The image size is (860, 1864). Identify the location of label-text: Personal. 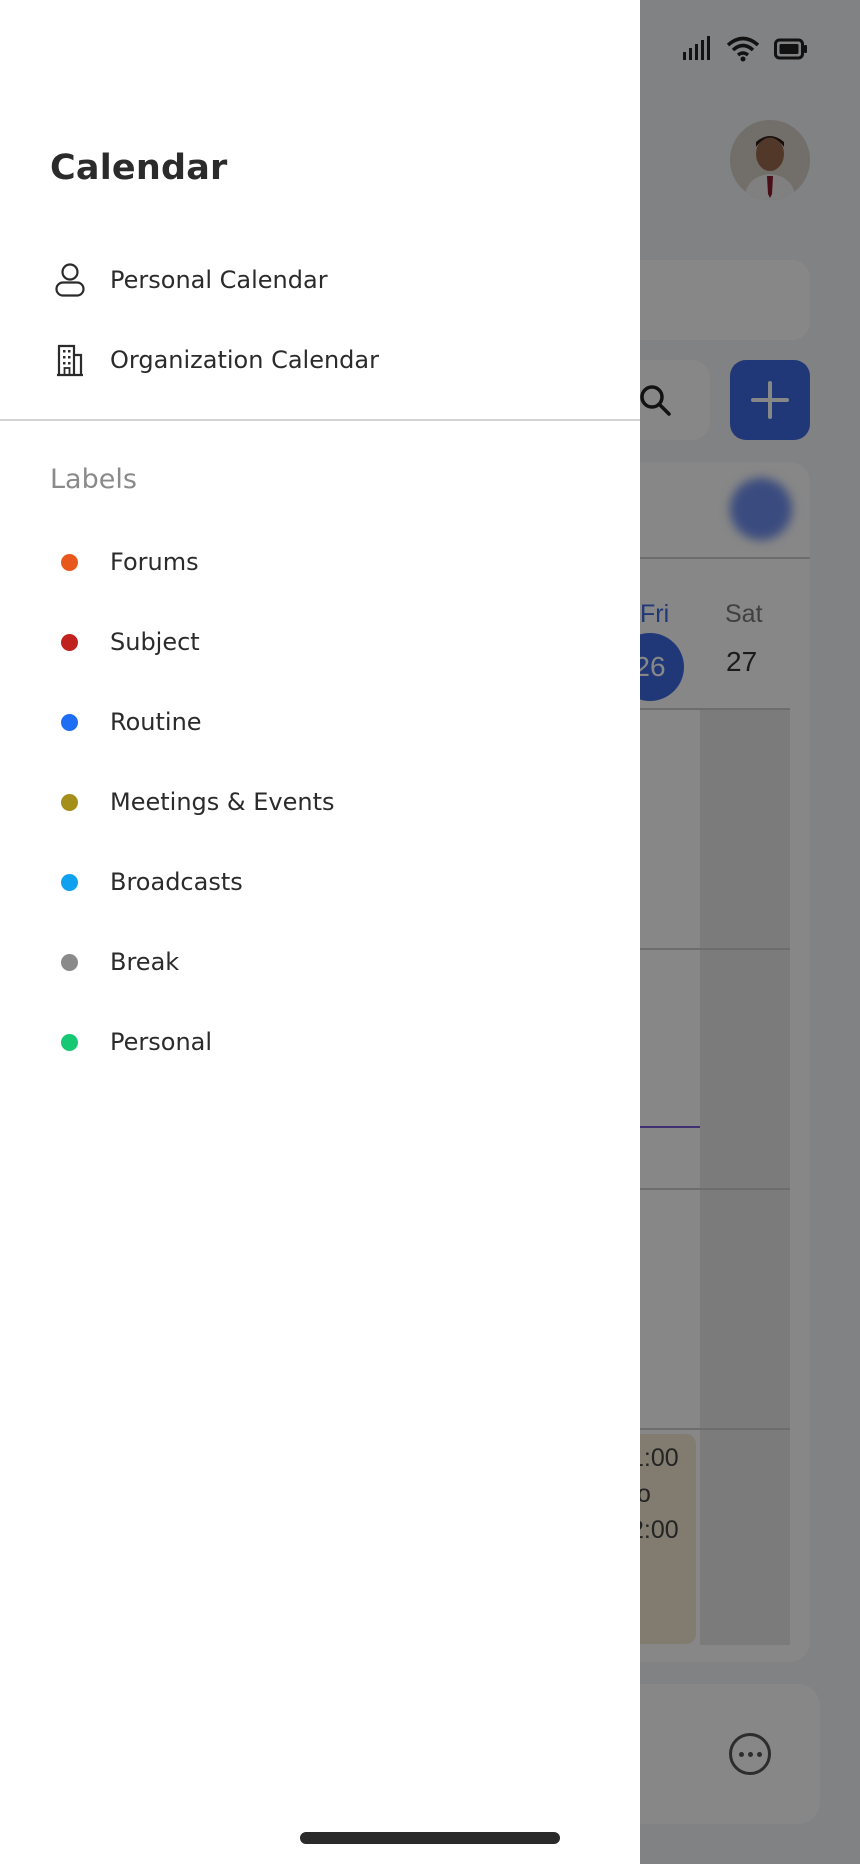
(161, 1042).